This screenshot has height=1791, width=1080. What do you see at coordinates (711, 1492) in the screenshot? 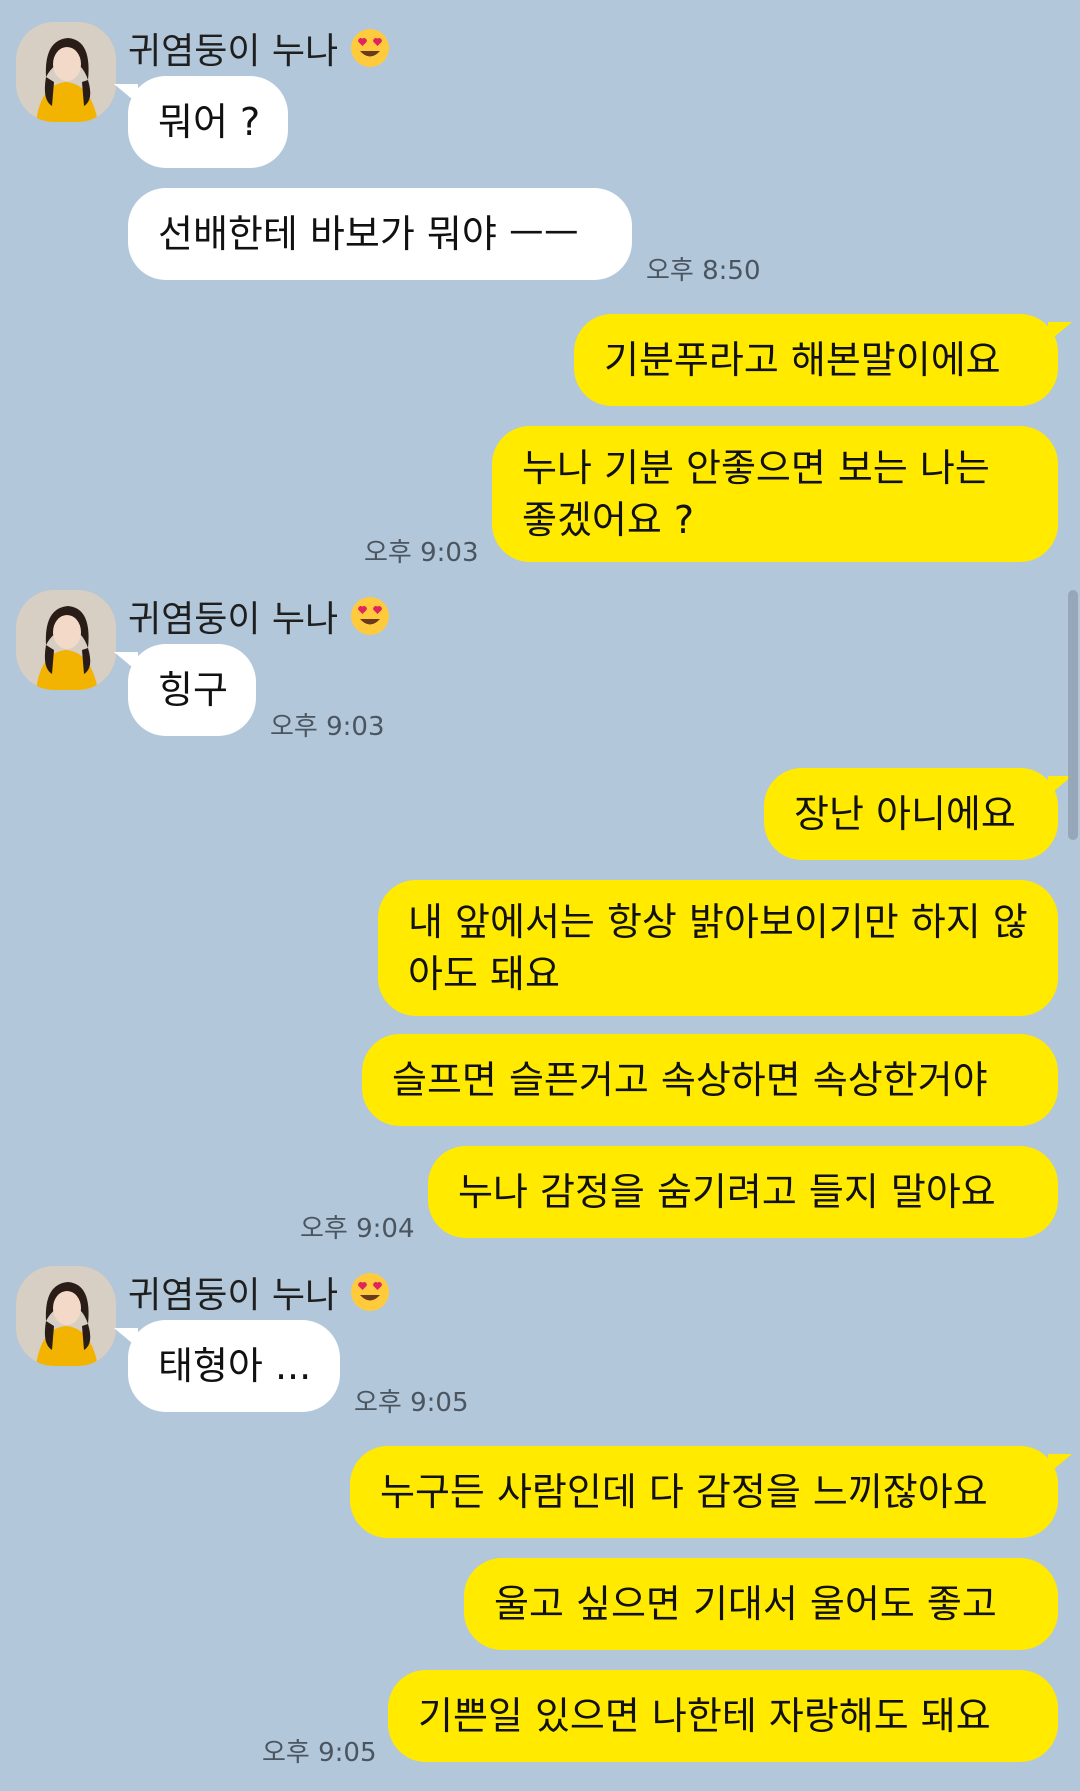
I see `outgoing-message: 누구든 사람인데 다 감정을 느끼잖아요` at bounding box center [711, 1492].